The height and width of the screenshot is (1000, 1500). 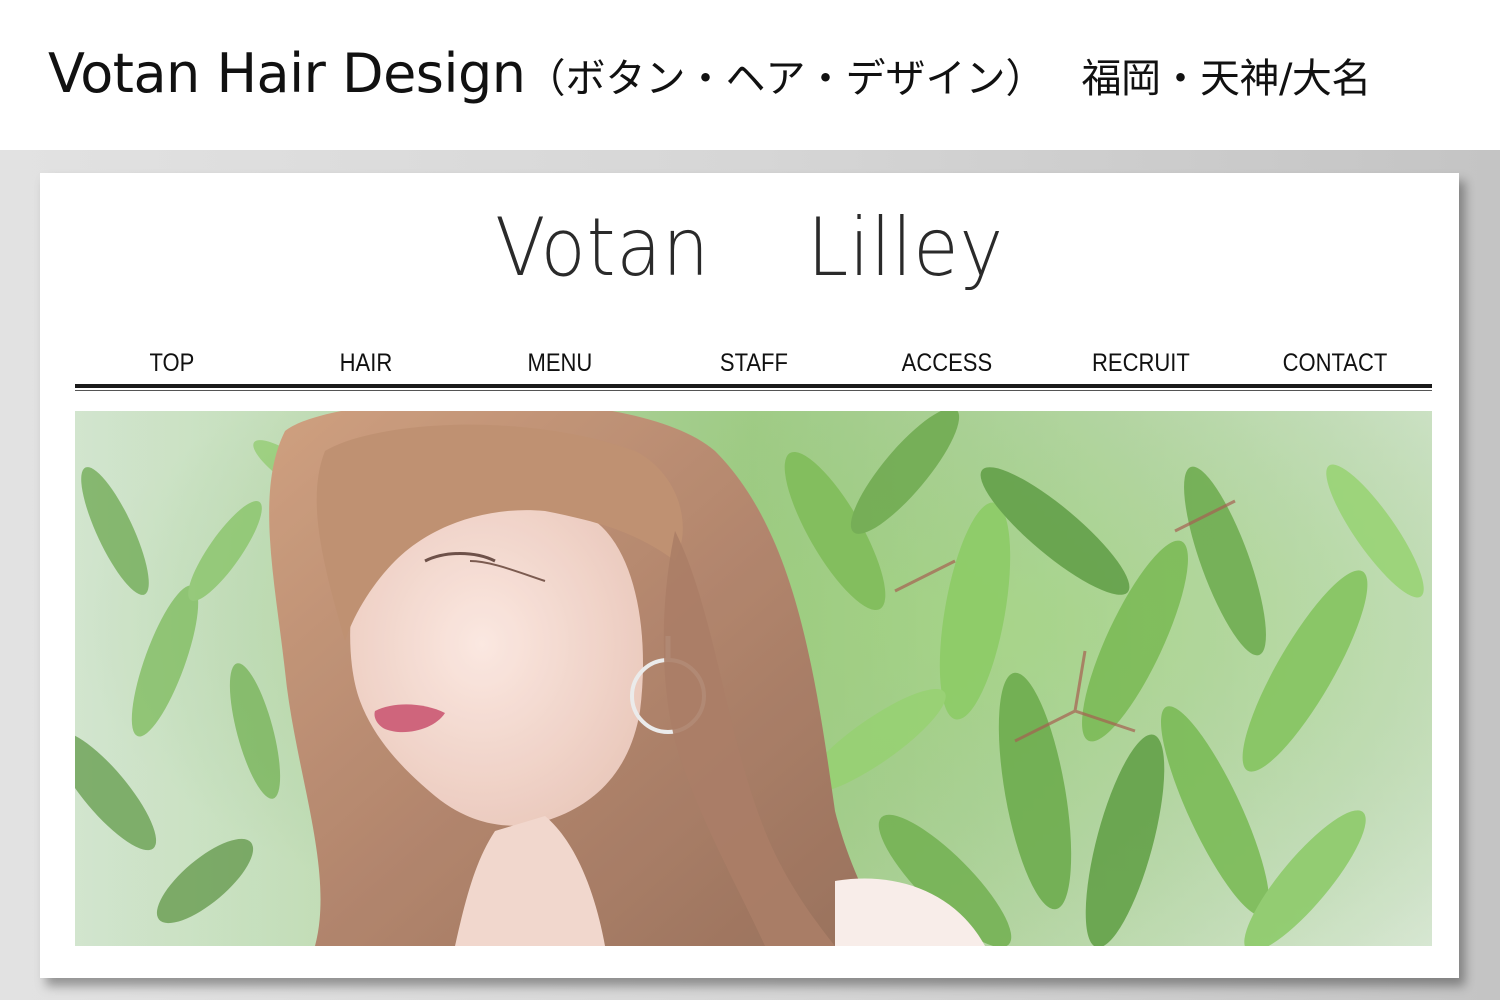 I want to click on nav-top: TOP, so click(x=172, y=363).